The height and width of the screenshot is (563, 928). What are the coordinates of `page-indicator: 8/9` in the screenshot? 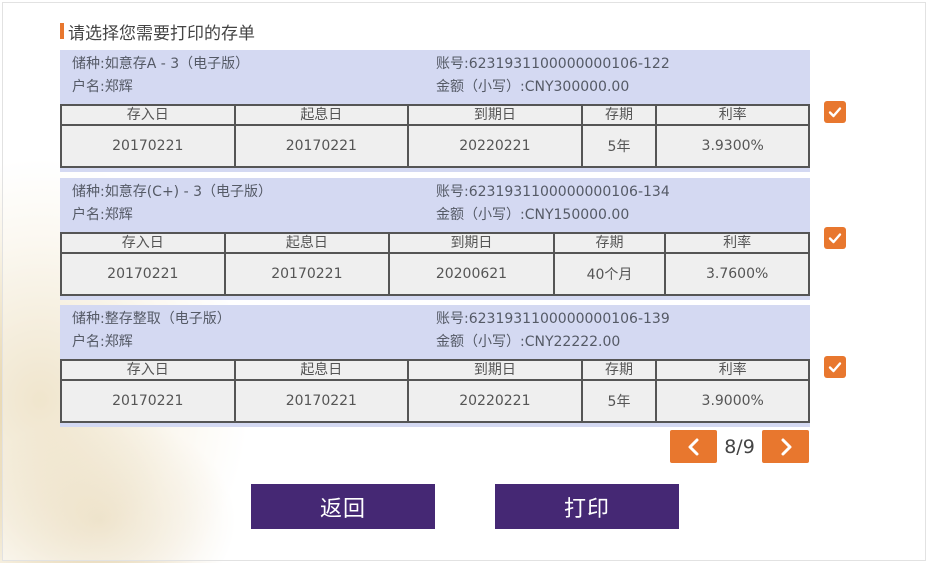 It's located at (739, 446).